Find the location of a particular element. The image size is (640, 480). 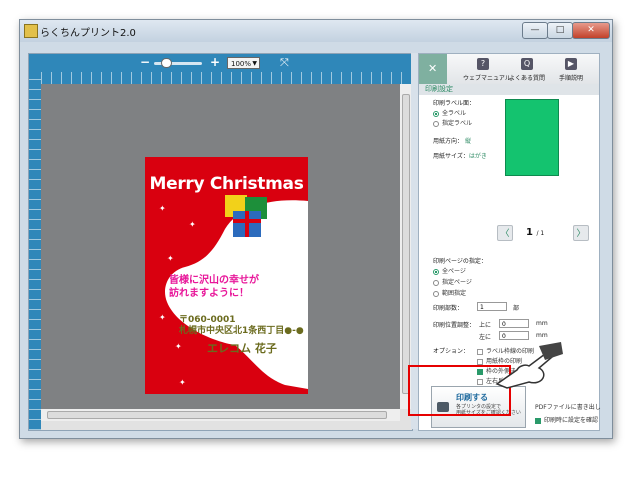

zoom-in-button: + is located at coordinates (215, 62).